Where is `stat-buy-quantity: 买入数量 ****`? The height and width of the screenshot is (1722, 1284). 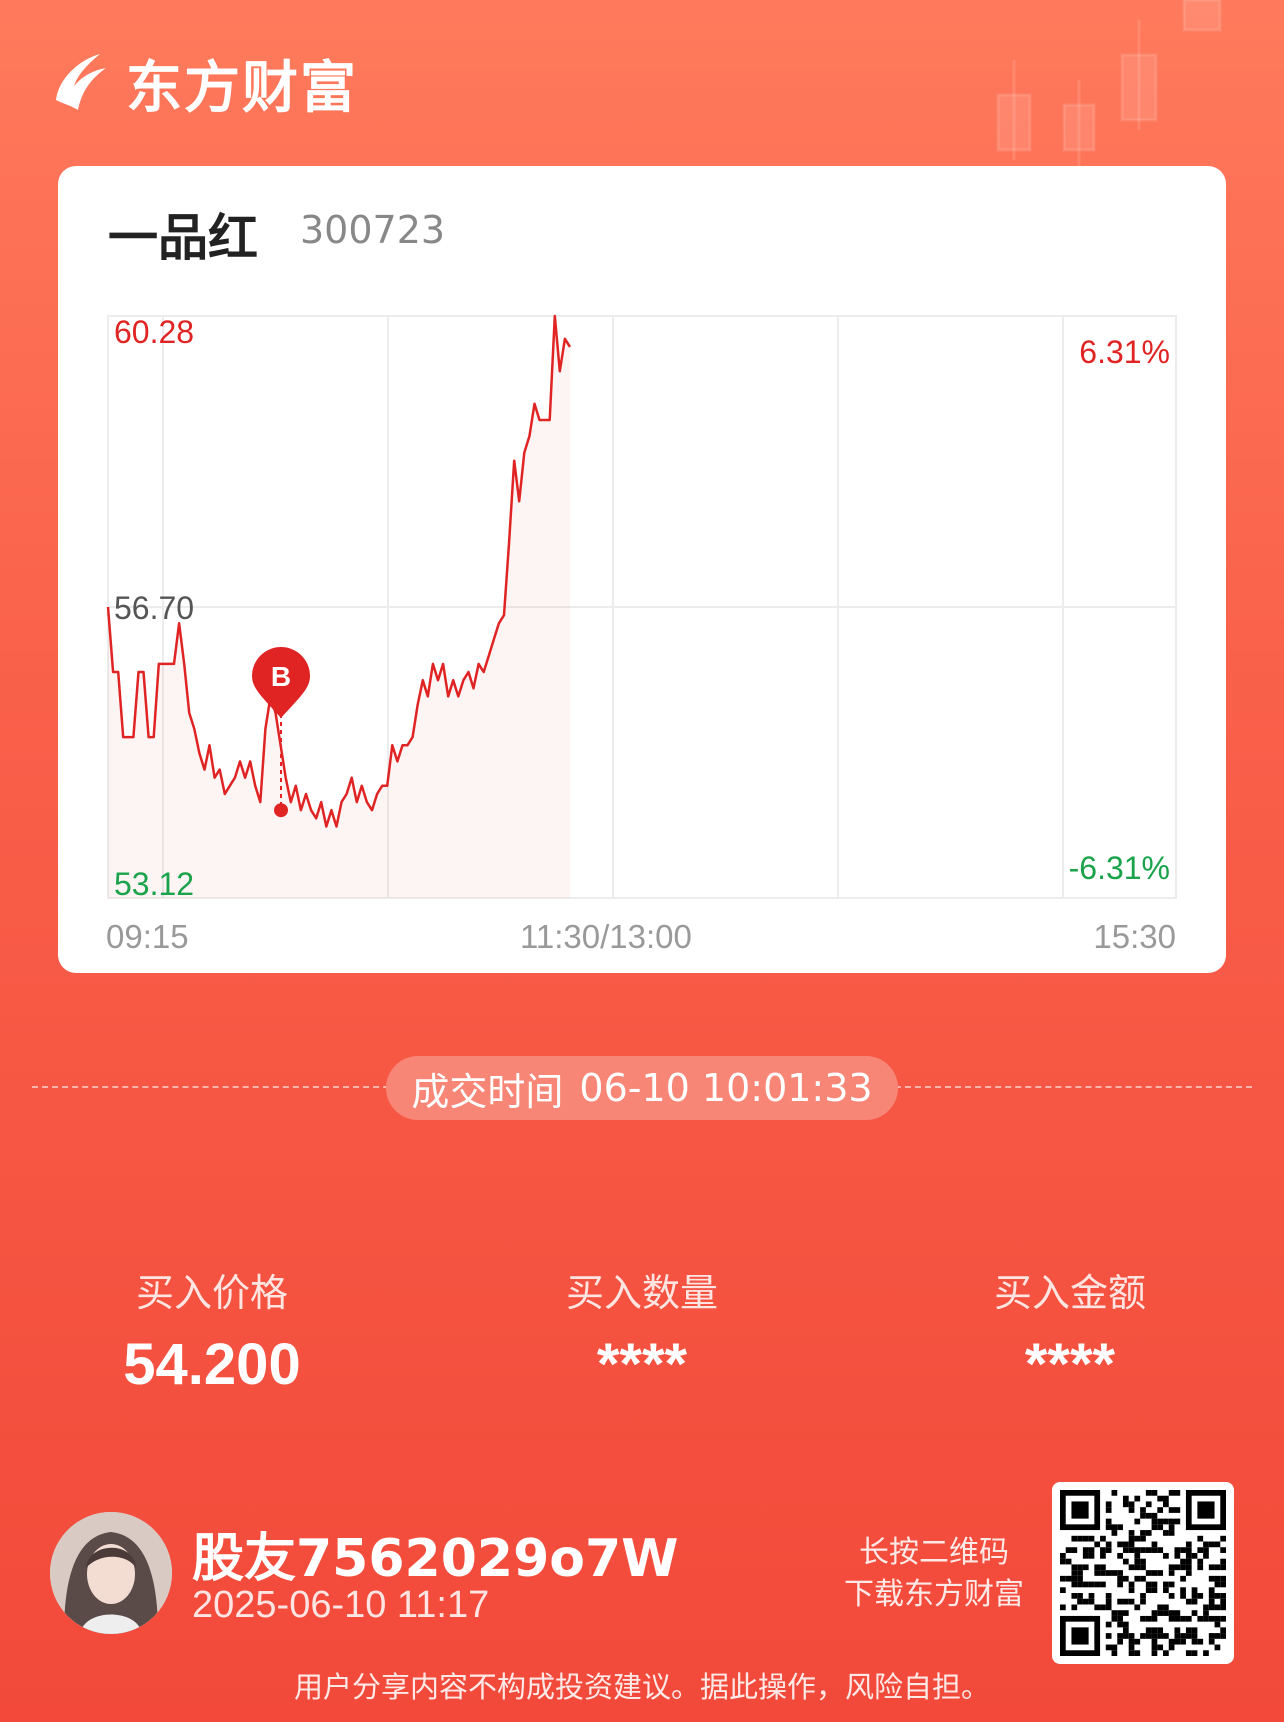 stat-buy-quantity: 买入数量 **** is located at coordinates (642, 1330).